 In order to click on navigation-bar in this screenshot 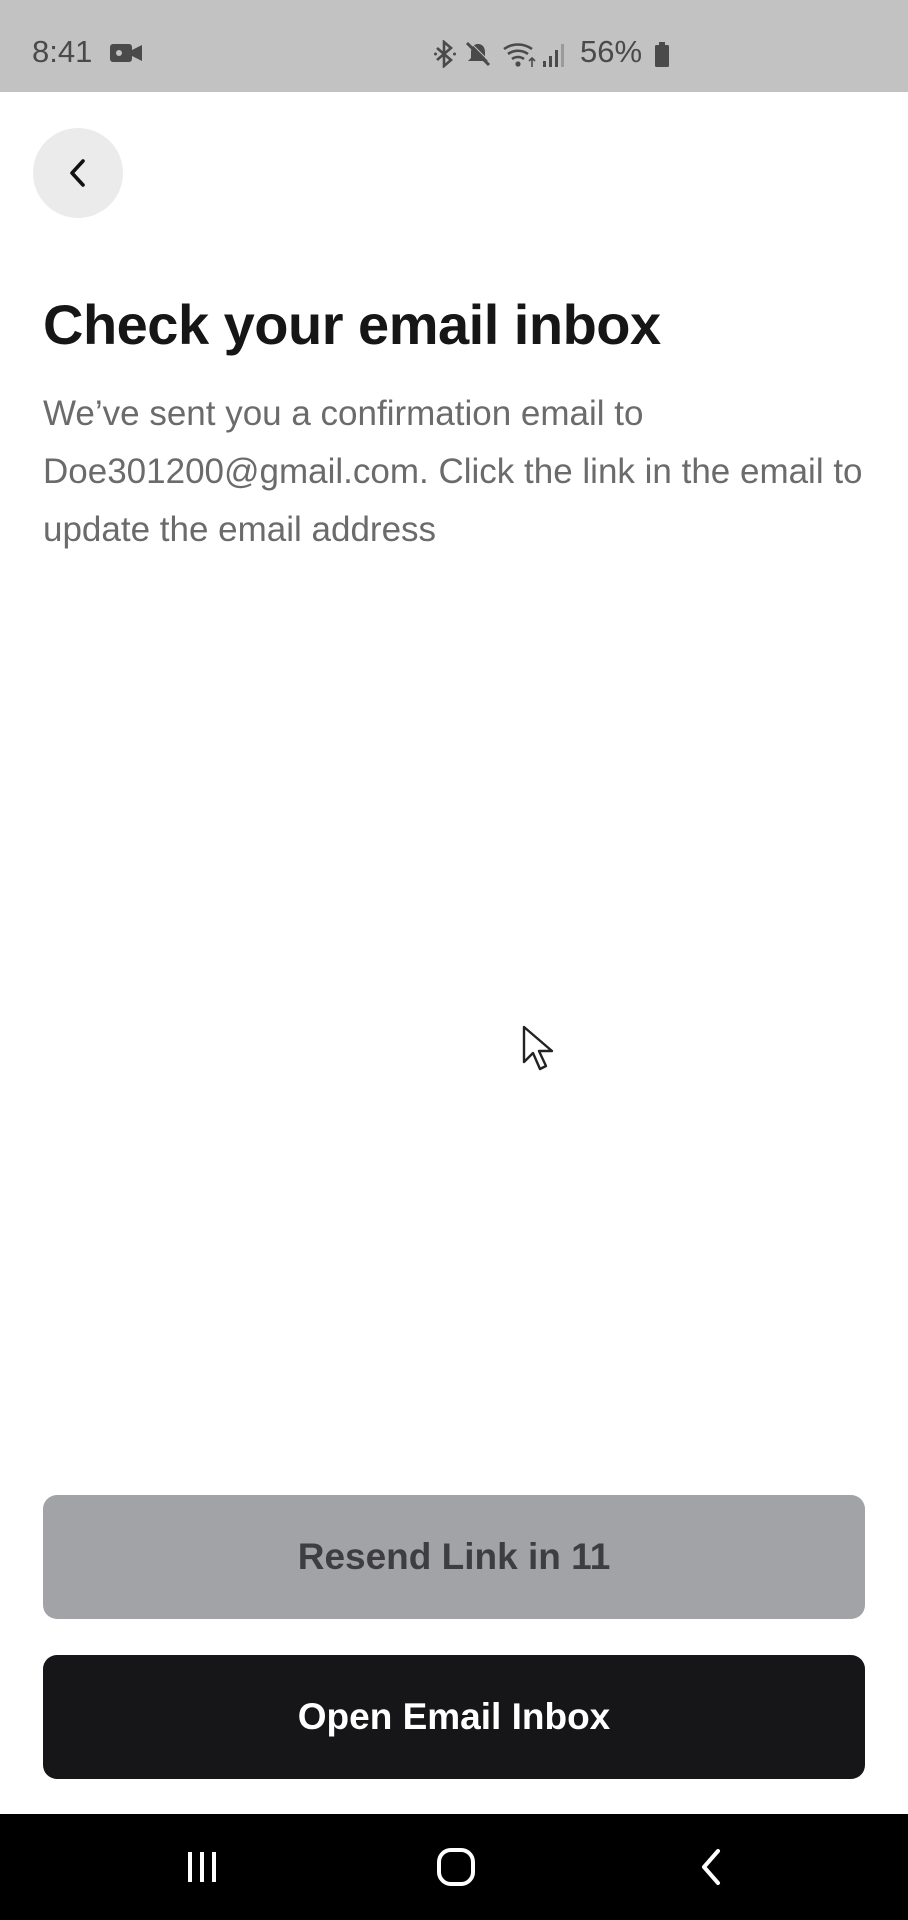, I will do `click(454, 1867)`.